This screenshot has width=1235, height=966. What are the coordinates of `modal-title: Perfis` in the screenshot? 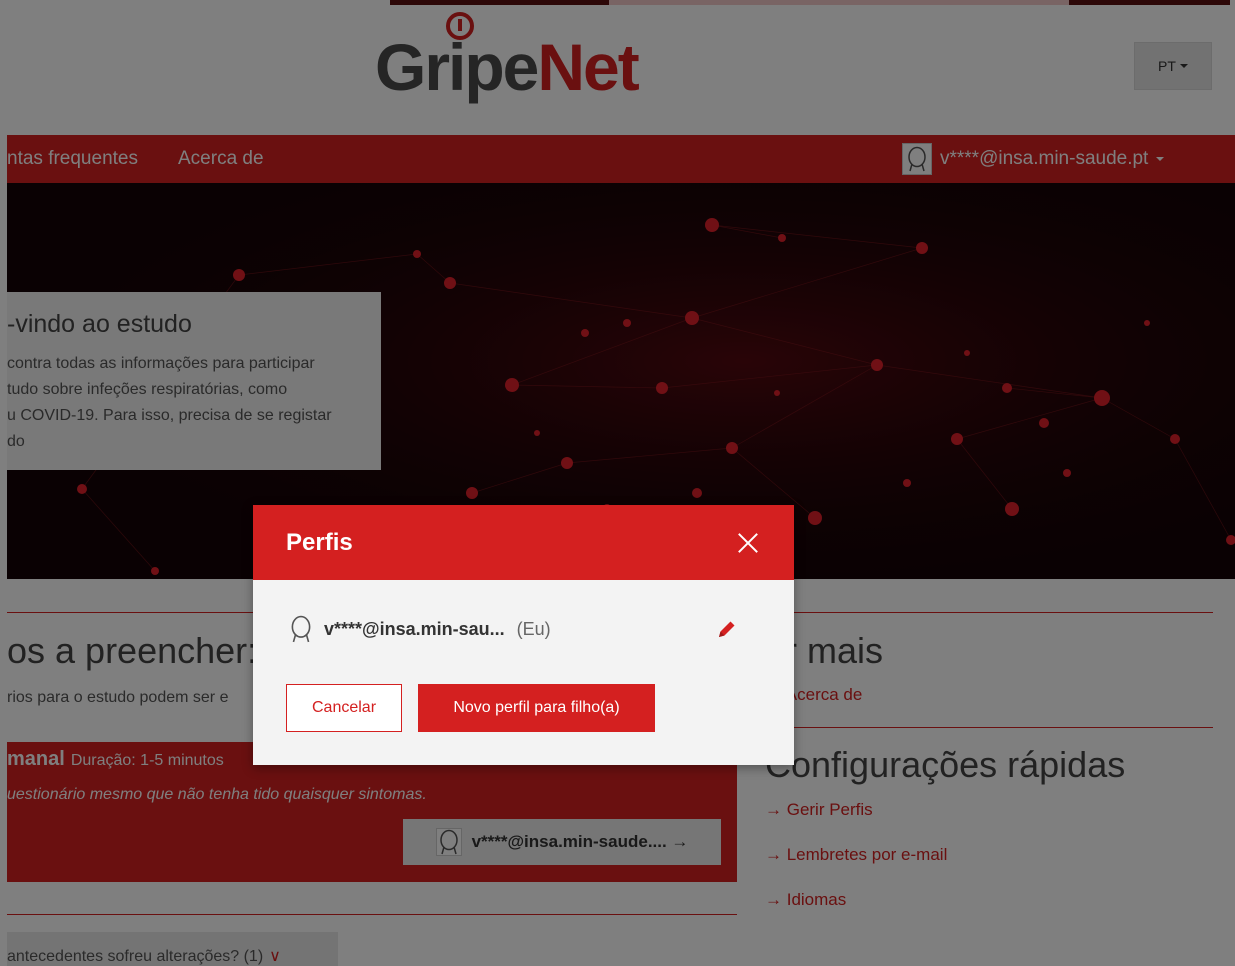 It's located at (319, 542).